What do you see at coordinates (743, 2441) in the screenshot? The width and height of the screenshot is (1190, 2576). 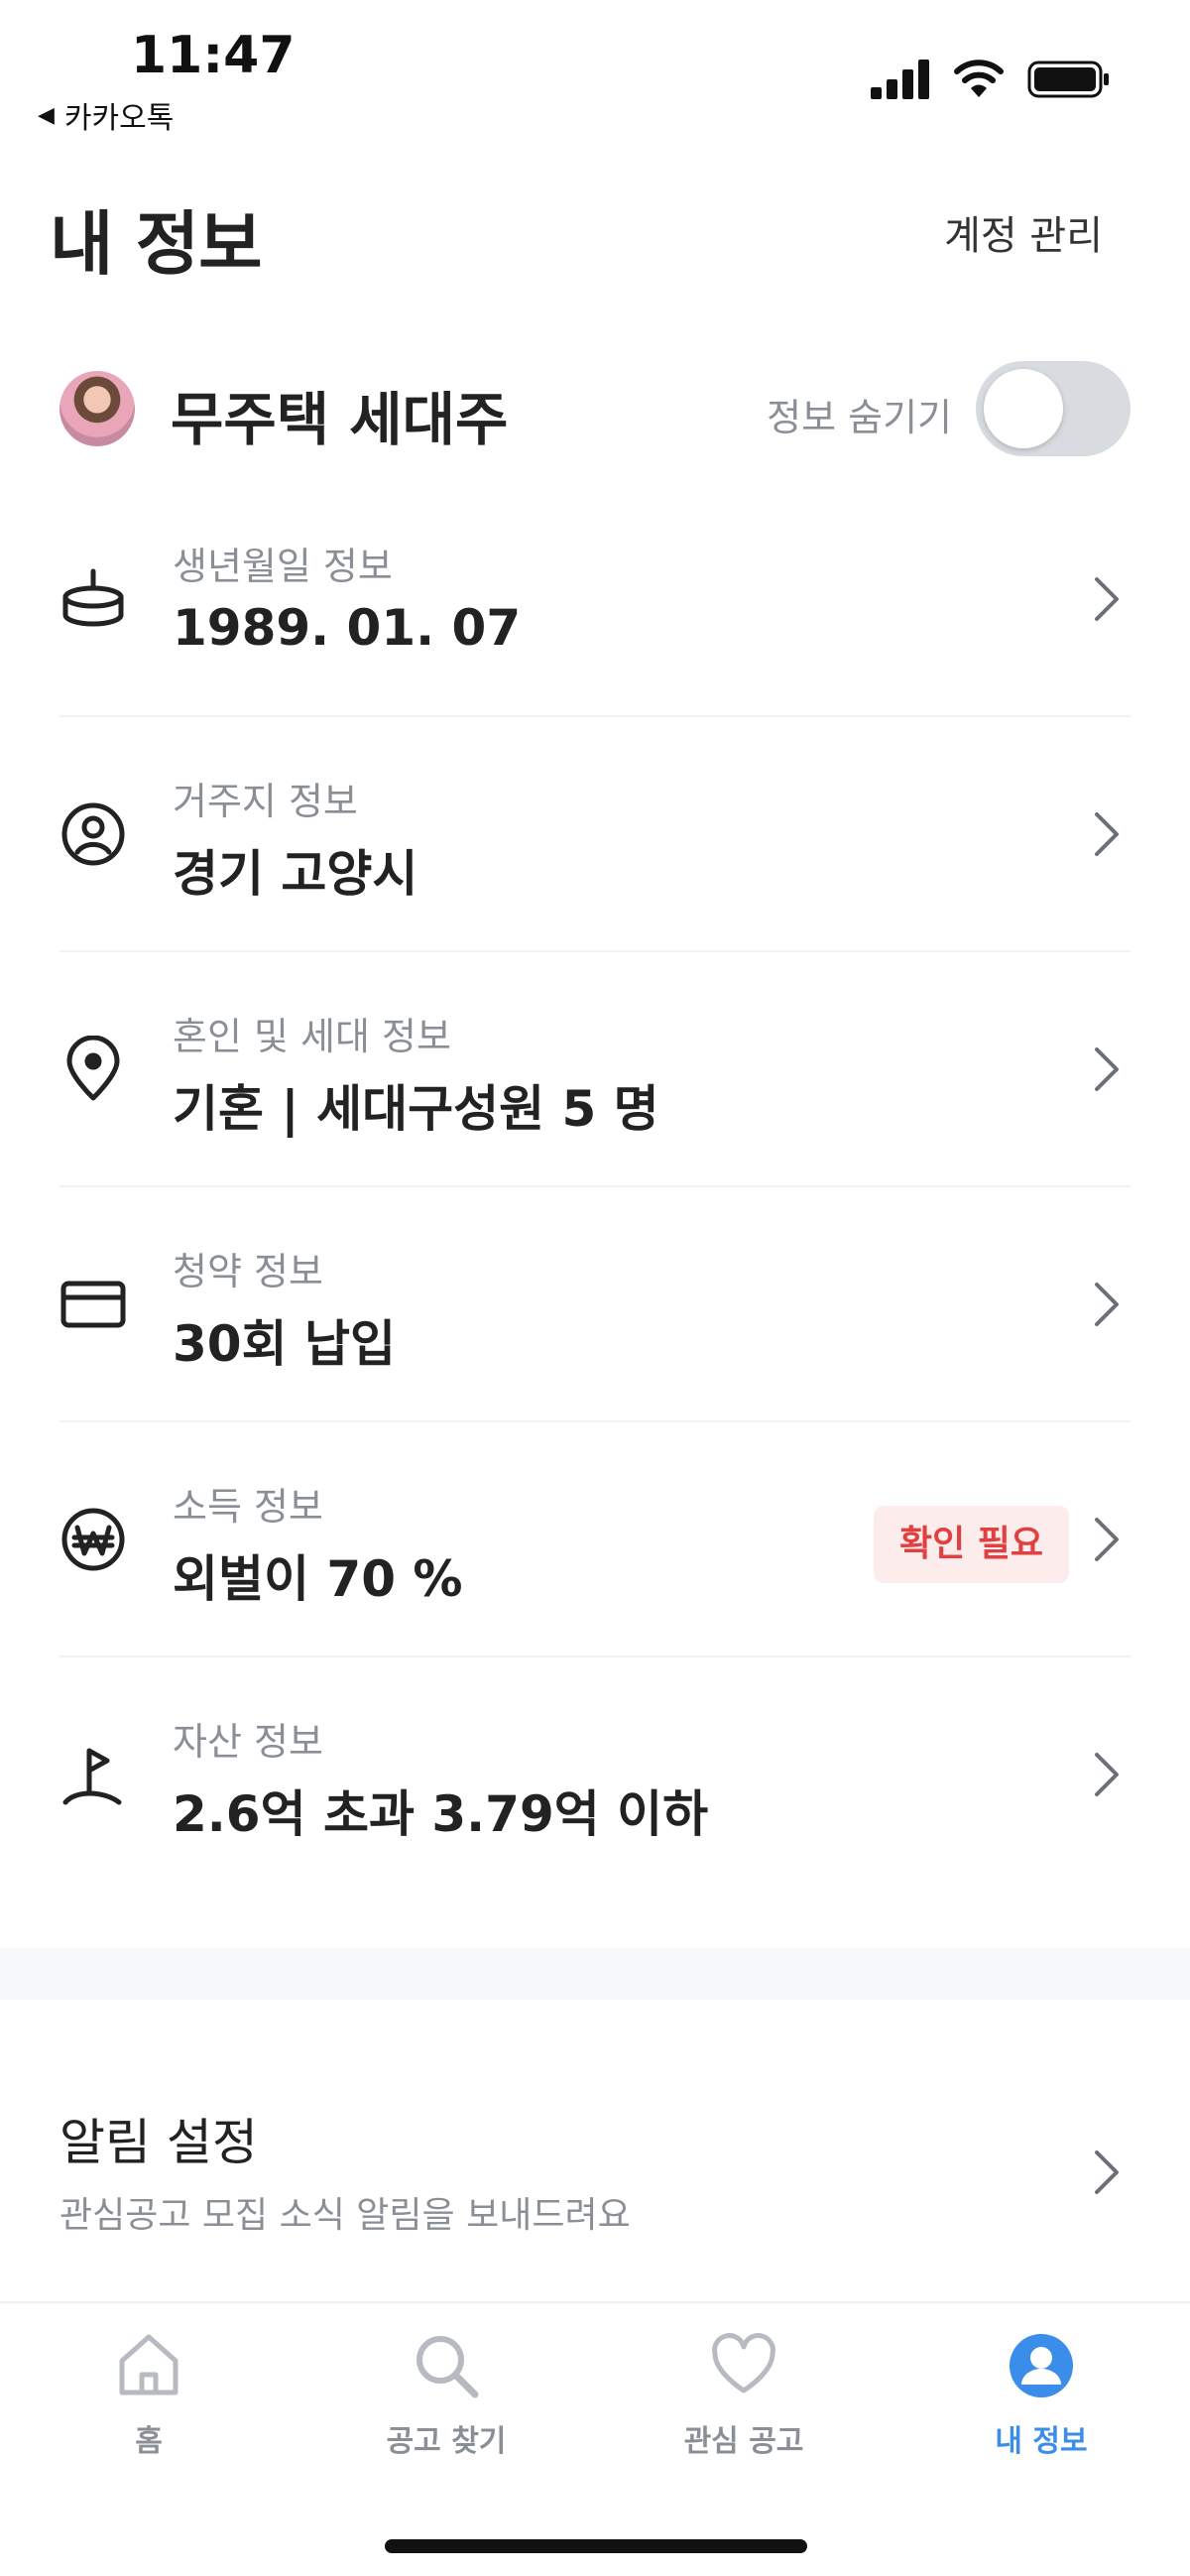 I see `tab-label: 관심 공고` at bounding box center [743, 2441].